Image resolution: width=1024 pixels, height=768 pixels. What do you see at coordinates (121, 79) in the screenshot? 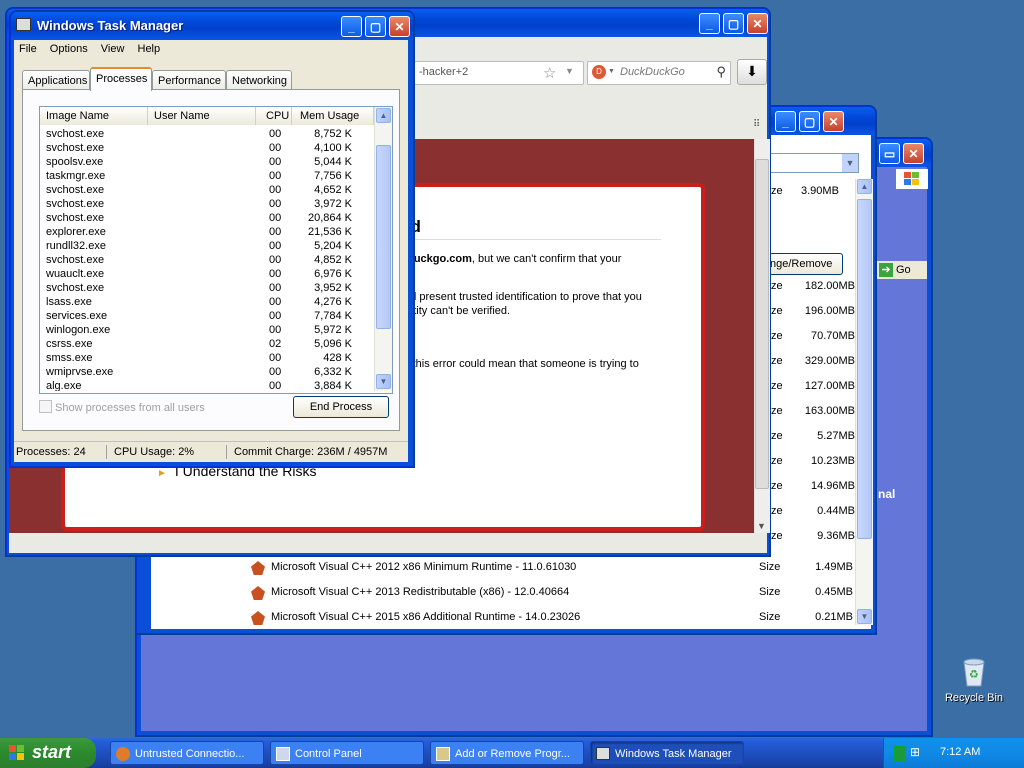
I see `tab-processes: Processes` at bounding box center [121, 79].